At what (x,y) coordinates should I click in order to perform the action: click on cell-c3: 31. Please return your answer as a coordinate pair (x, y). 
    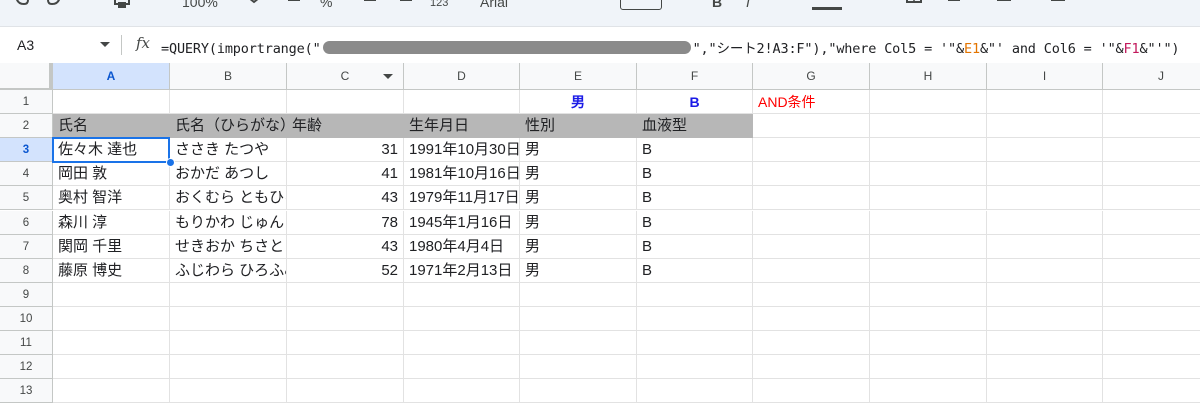
    Looking at the image, I should click on (345, 150).